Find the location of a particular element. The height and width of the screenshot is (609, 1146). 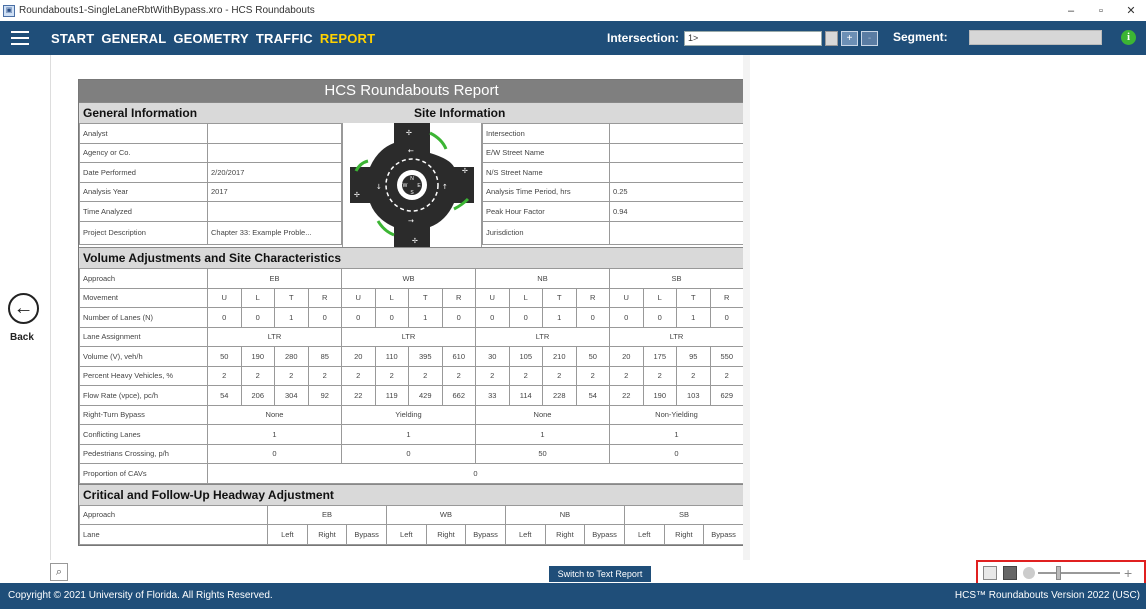

version-text: HCS™ Roundabouts Version 2022 (USC) is located at coordinates (1047, 595).